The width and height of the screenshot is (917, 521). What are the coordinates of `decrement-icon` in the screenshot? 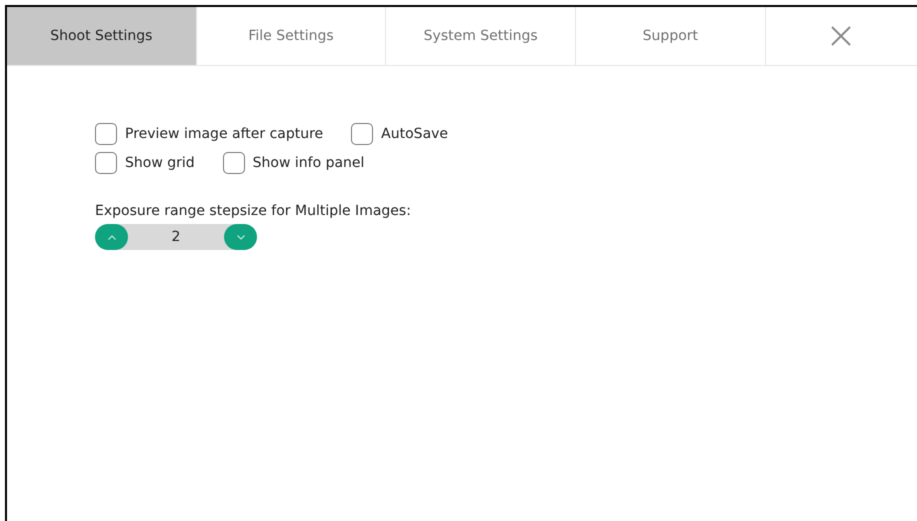 It's located at (240, 237).